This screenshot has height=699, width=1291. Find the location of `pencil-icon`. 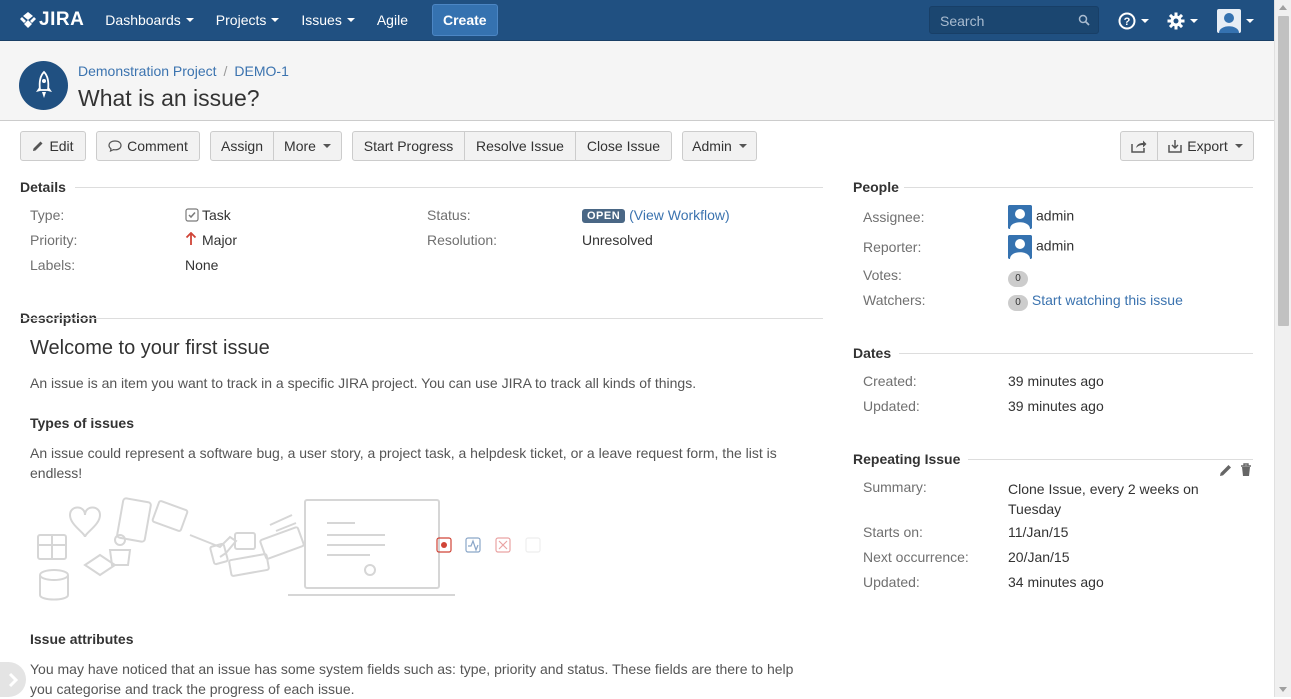

pencil-icon is located at coordinates (38, 146).